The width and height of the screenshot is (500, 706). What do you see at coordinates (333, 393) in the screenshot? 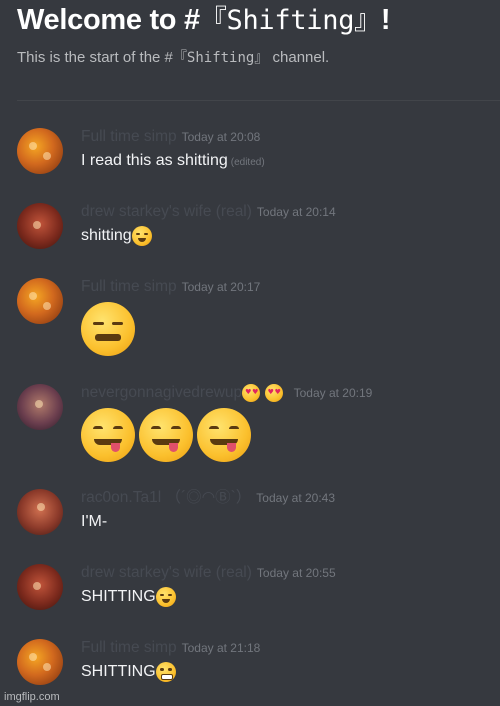
I see `timestamp: Today at 20:19` at bounding box center [333, 393].